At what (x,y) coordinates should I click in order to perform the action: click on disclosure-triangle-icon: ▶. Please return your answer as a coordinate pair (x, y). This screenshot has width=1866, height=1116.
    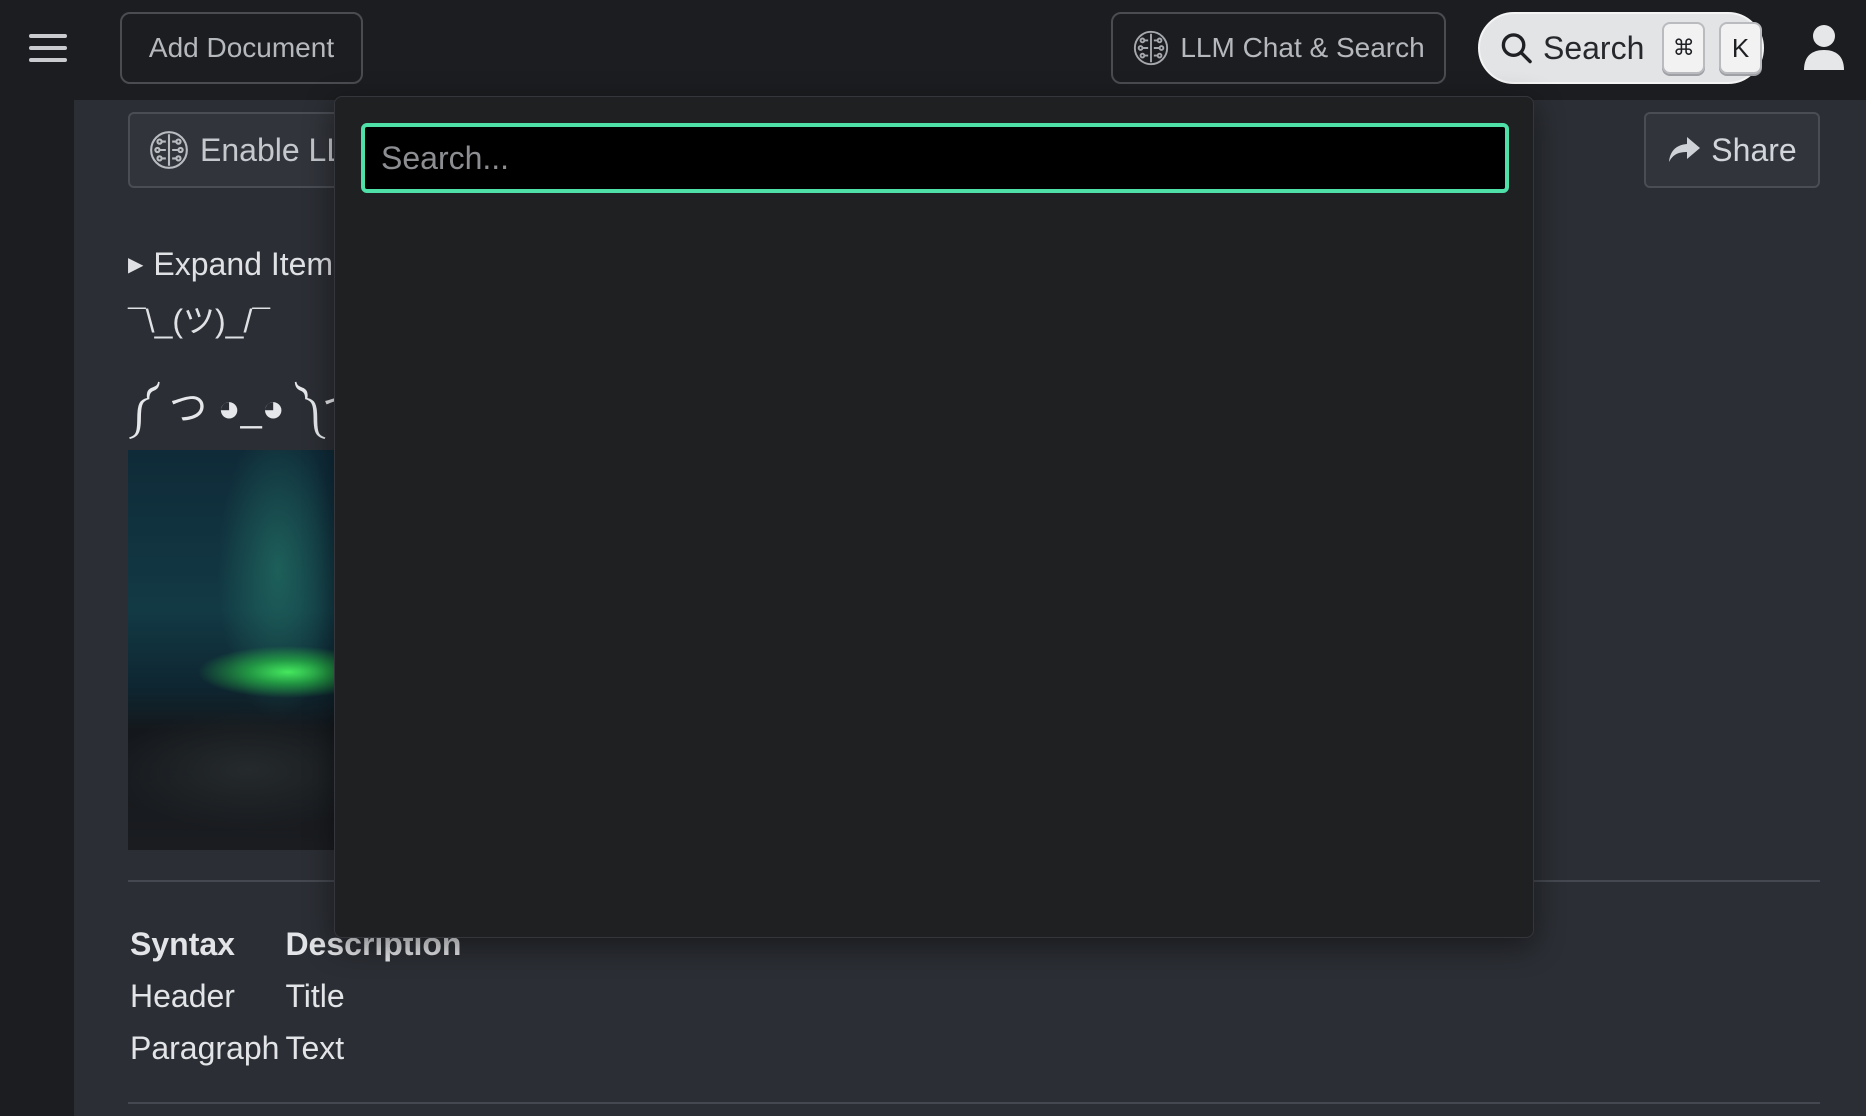
    Looking at the image, I should click on (136, 265).